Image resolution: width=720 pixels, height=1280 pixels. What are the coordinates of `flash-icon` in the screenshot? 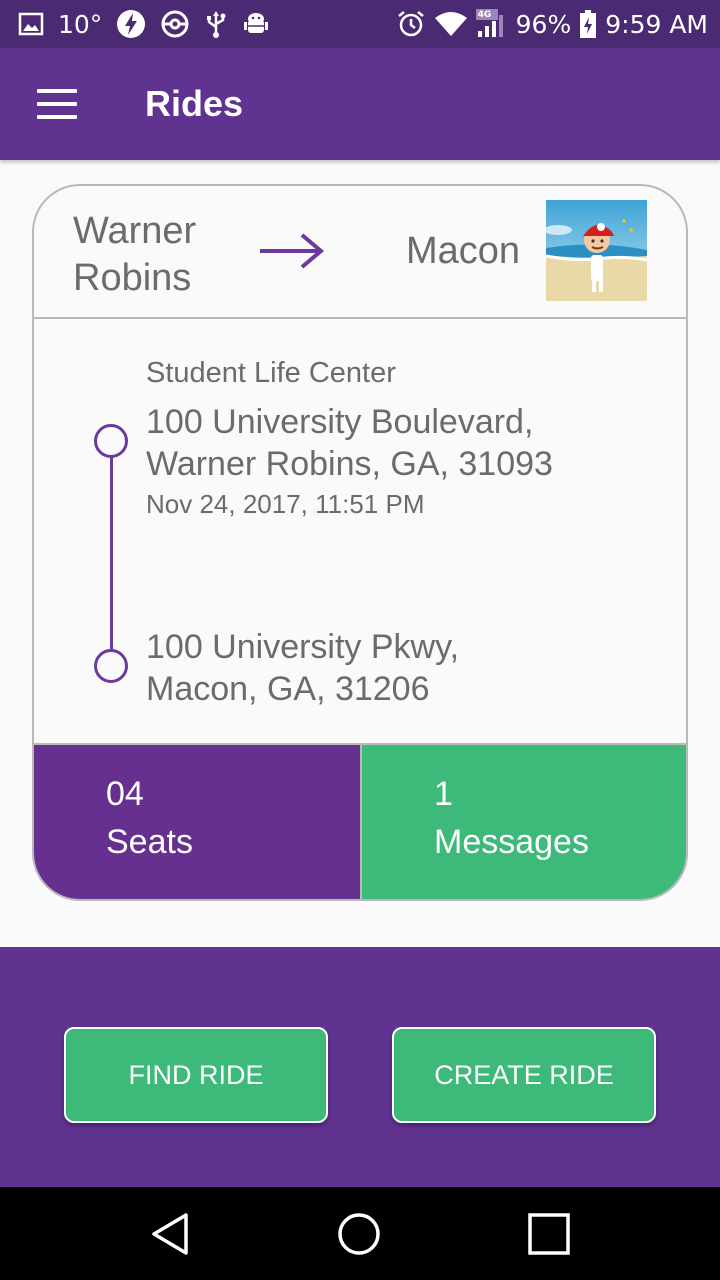 It's located at (131, 24).